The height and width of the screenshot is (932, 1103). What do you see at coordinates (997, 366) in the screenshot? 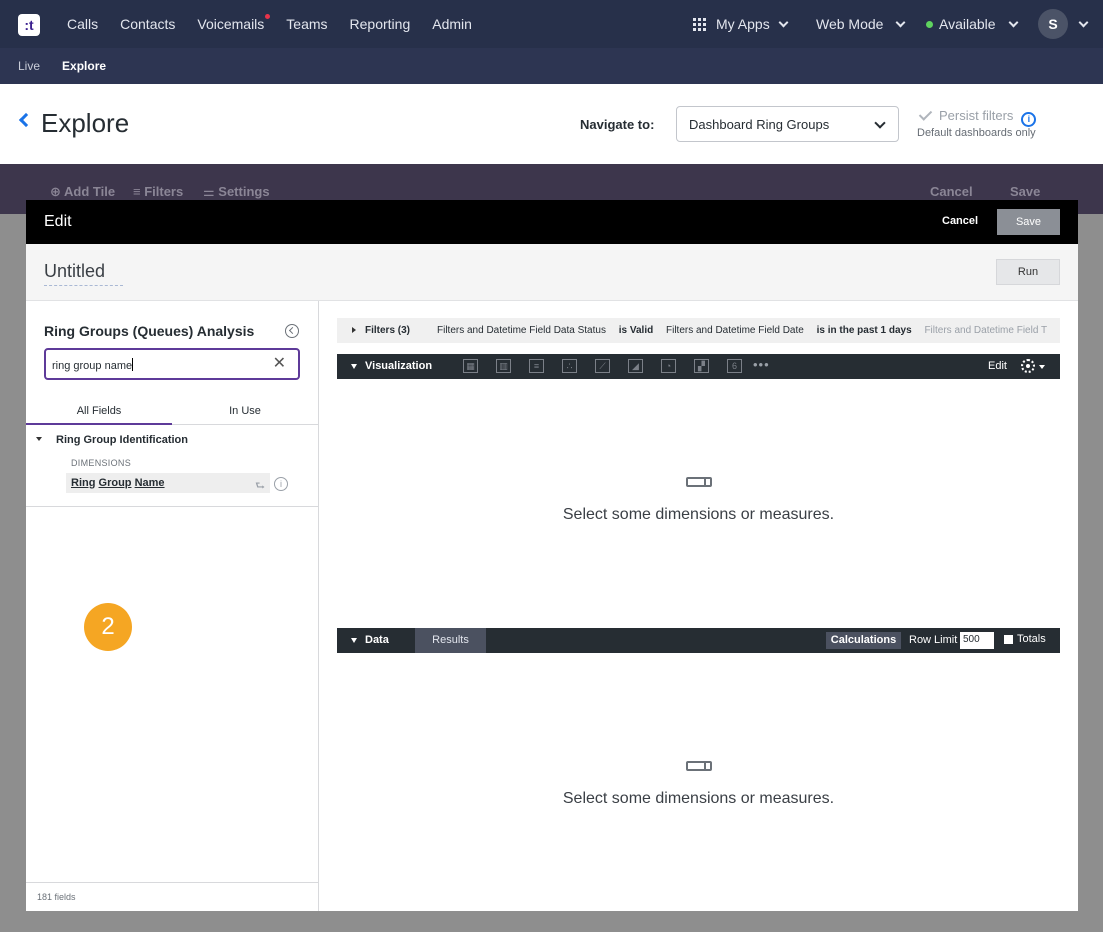
I see `viz-edit-button: Edit` at bounding box center [997, 366].